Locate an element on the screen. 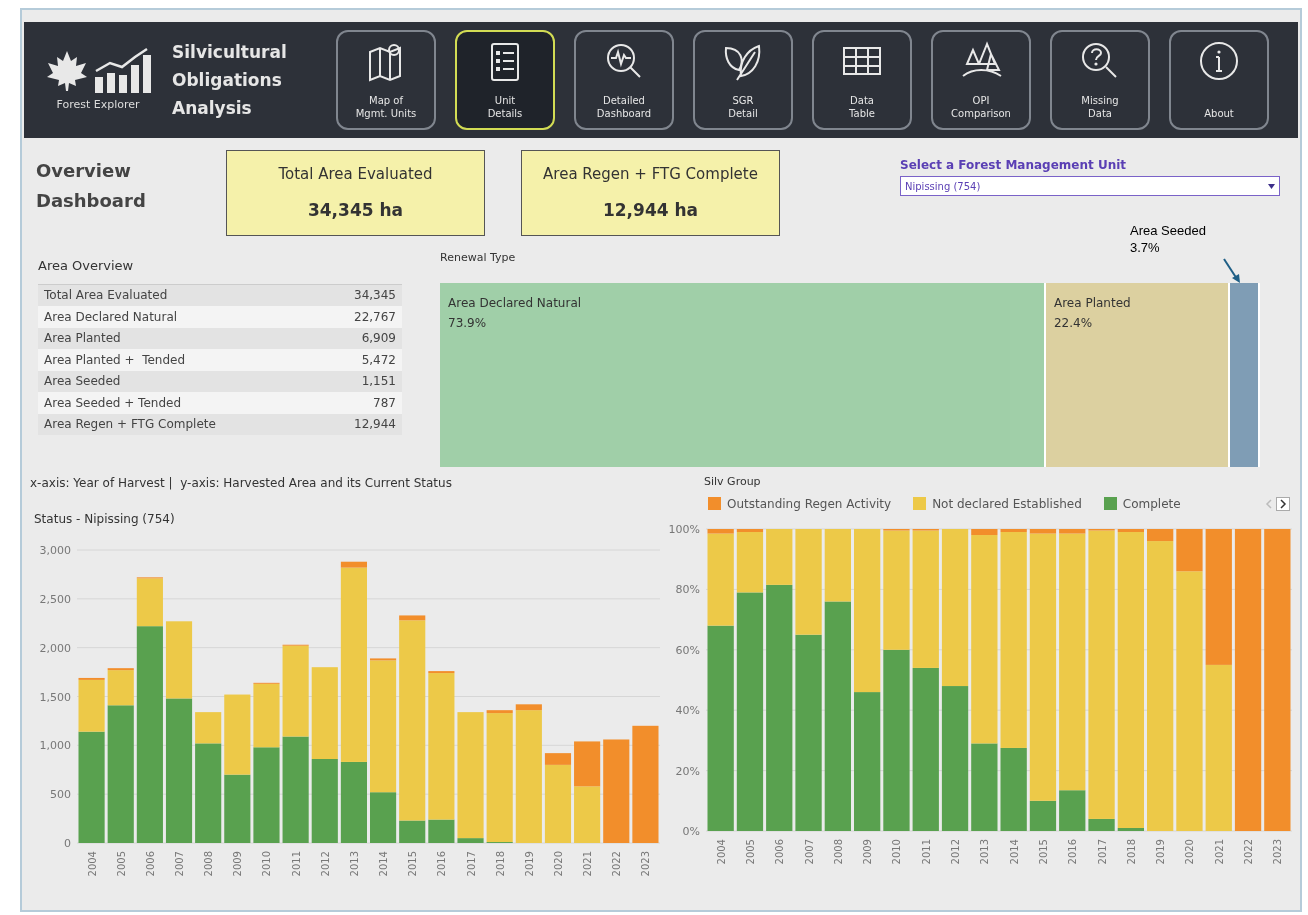  section-title: Renewal Type is located at coordinates (478, 258).